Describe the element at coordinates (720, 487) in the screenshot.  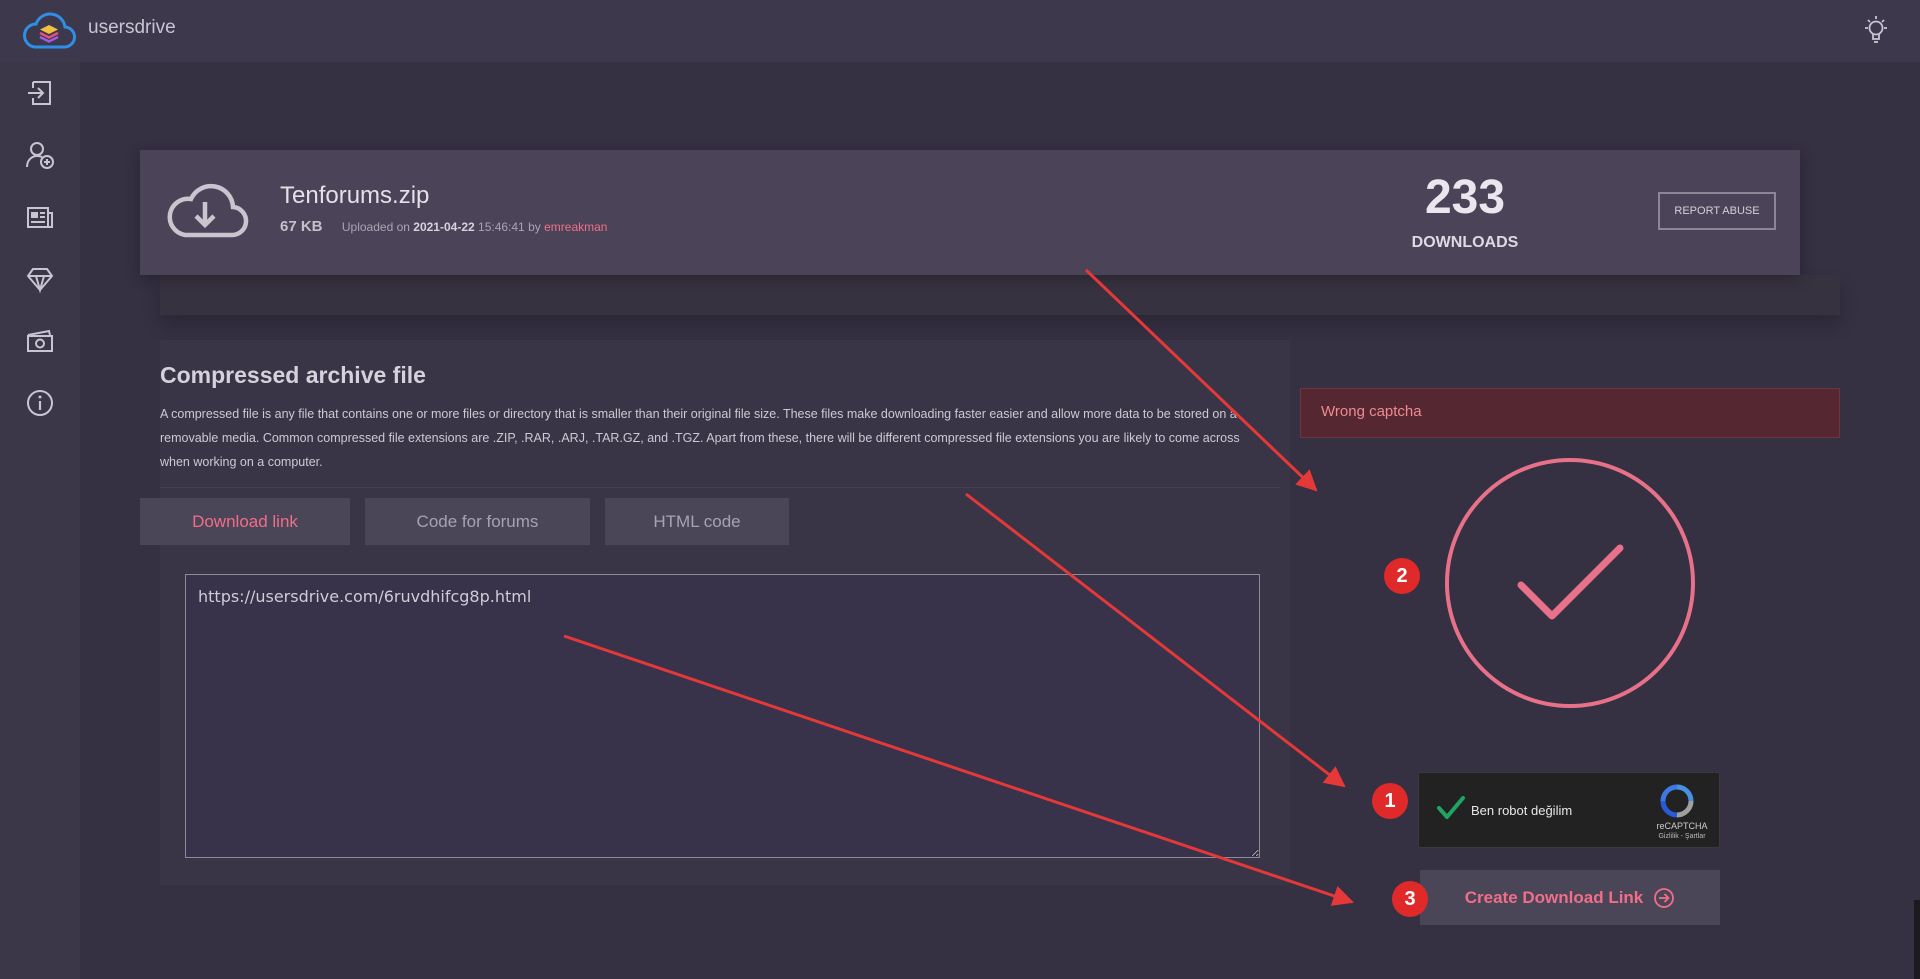
I see `divider` at that location.